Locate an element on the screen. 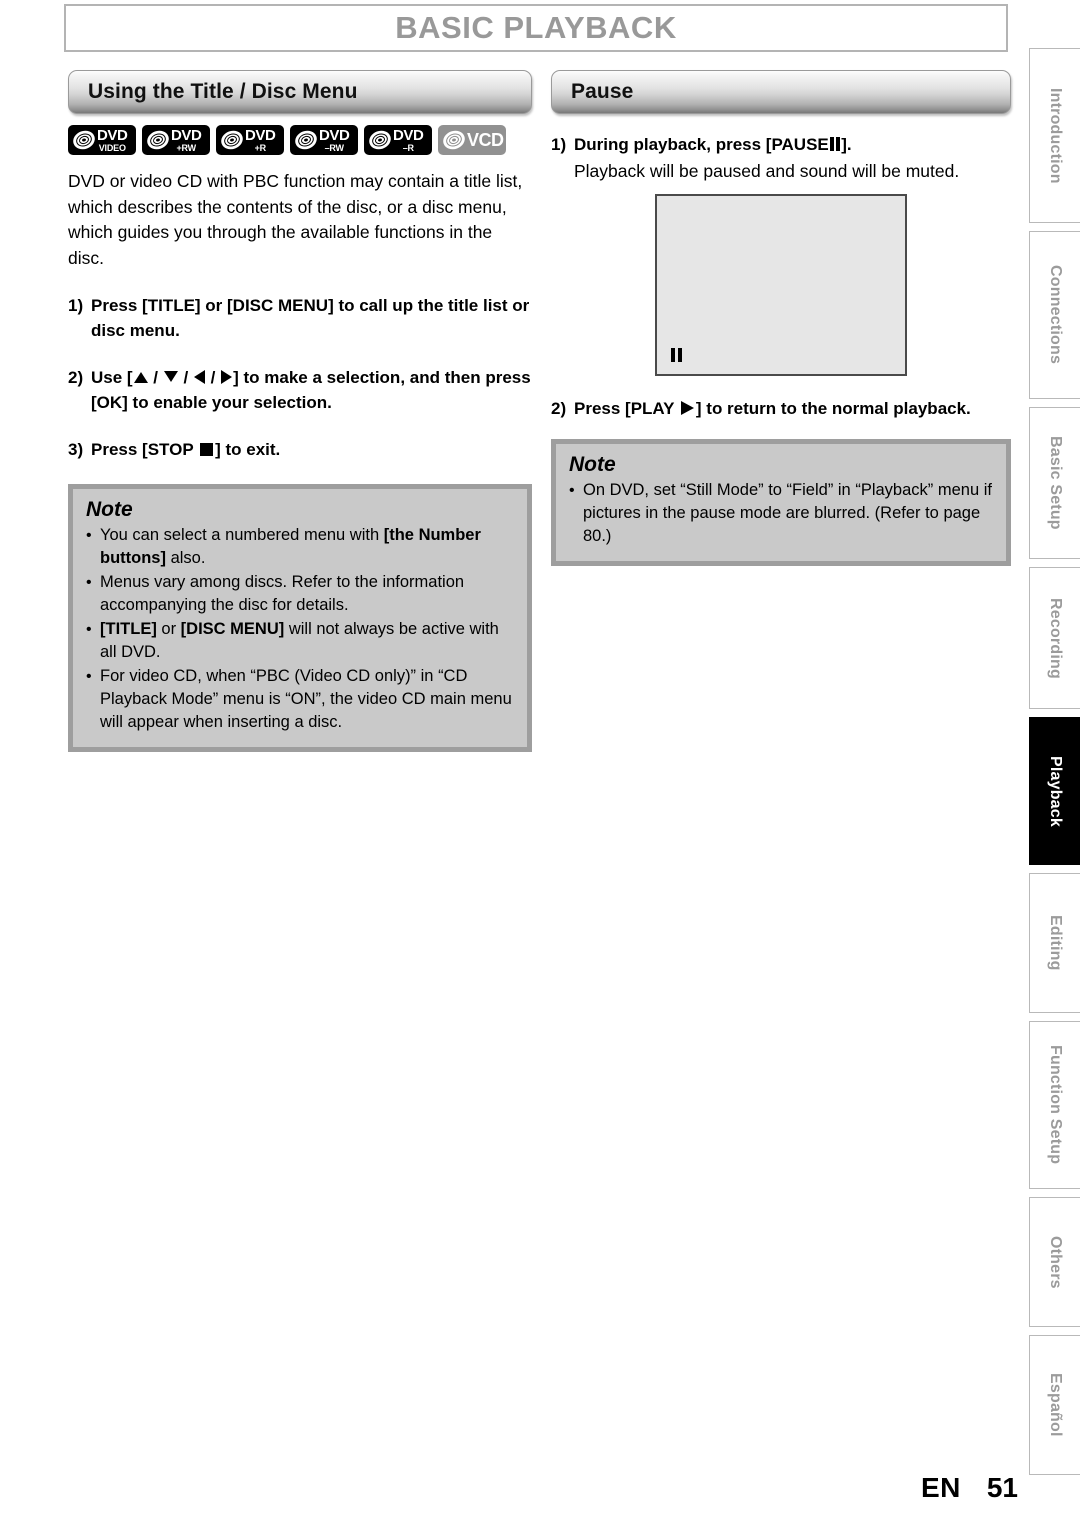  pause-indicator-icon is located at coordinates (676, 355).